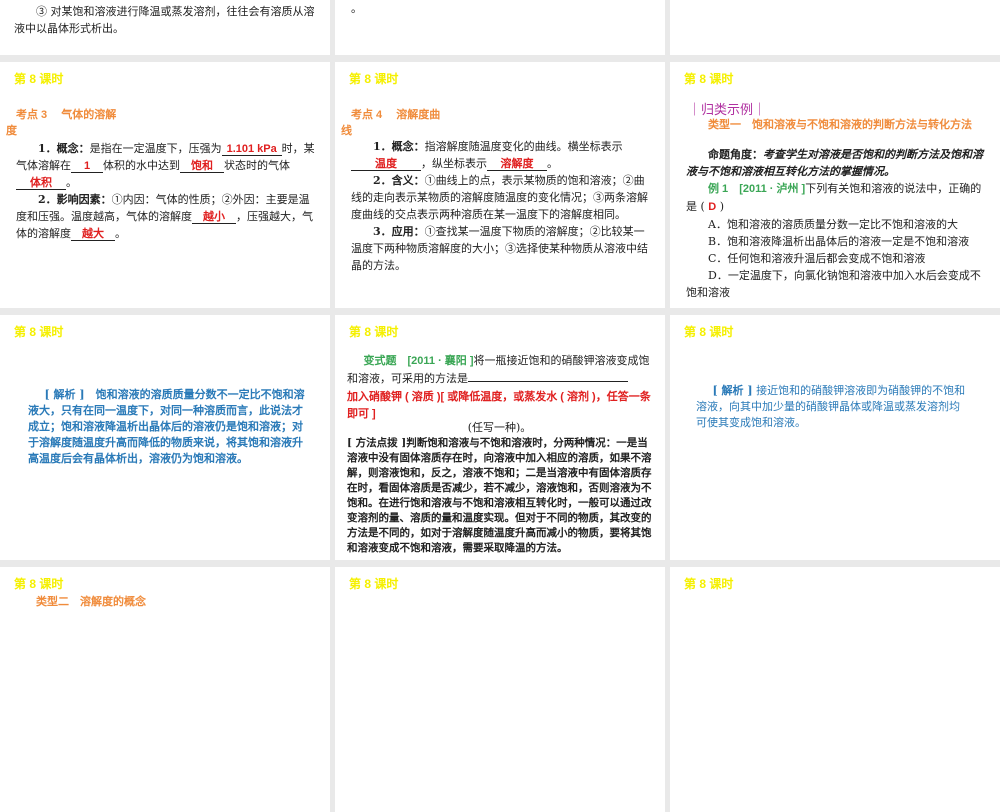  I want to click on slide-text: ③ 对某饱和溶液进行降温或蒸发溶剂，往往会有溶质从溶液中以晶体形式析出。, so click(164, 20).